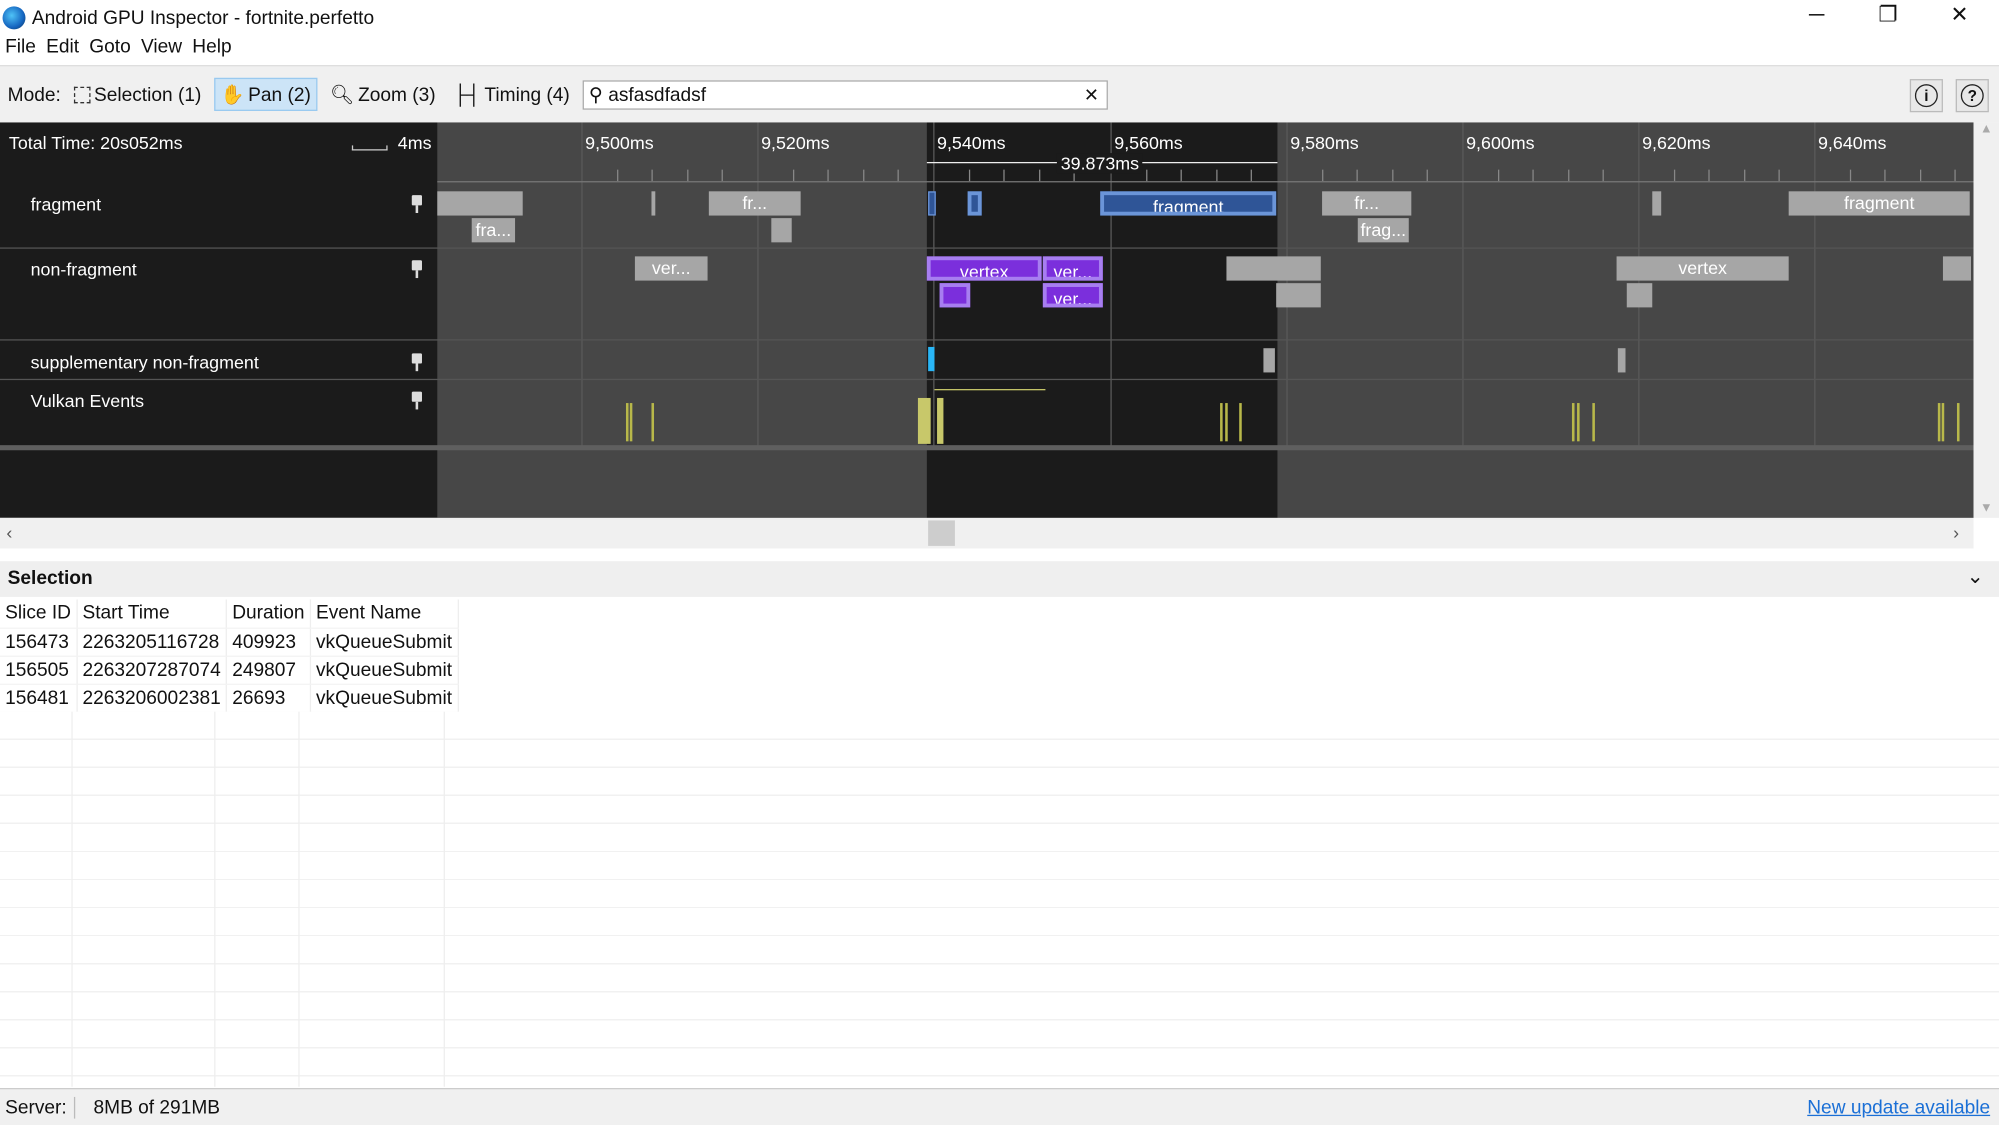 This screenshot has width=1999, height=1125. I want to click on help-button: ?, so click(1972, 96).